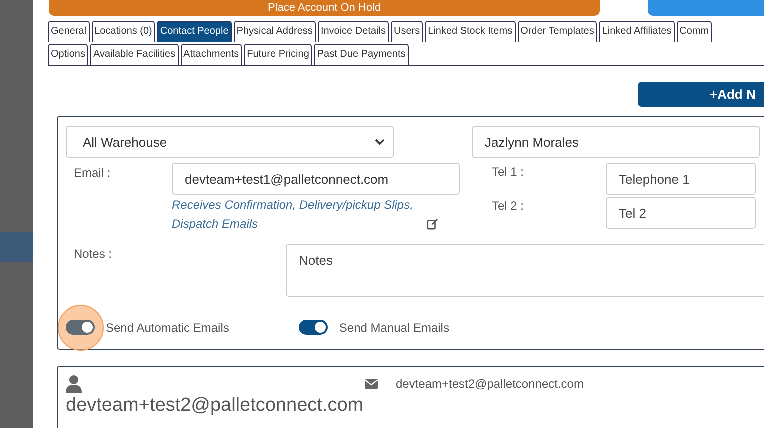  Describe the element at coordinates (293, 215) in the screenshot. I see `email-note: Receives Confirmation, Delivery/pickup Slips, Dispatch Emails` at that location.